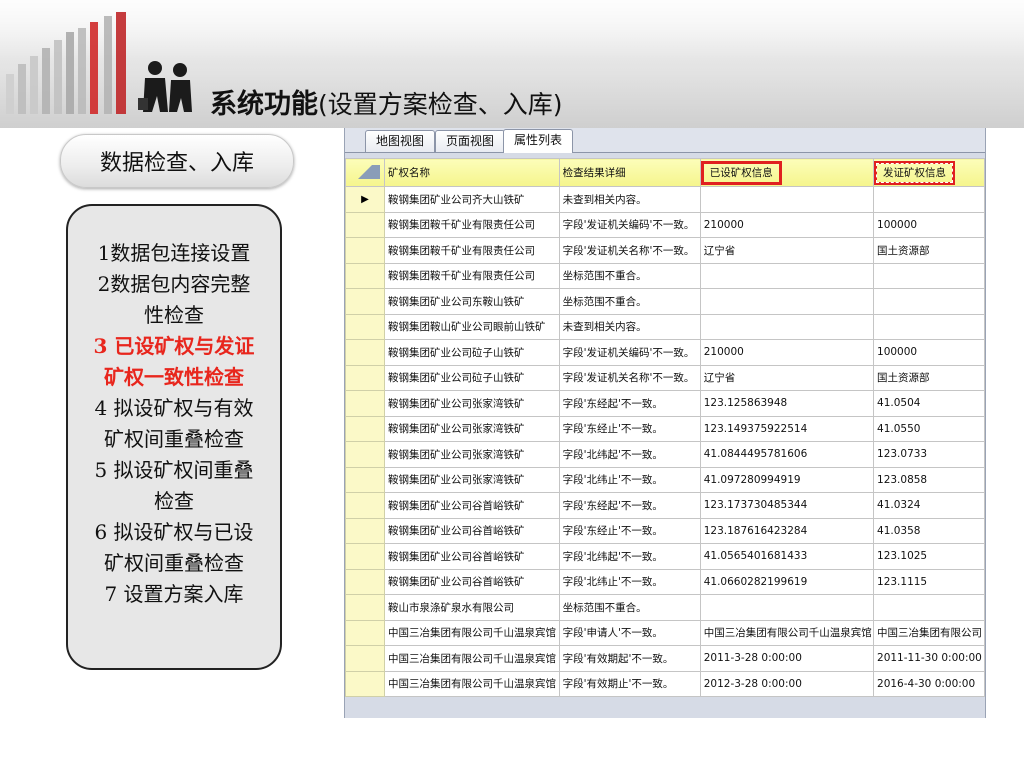 This screenshot has width=1024, height=768. Describe the element at coordinates (629, 581) in the screenshot. I see `table-cell: 字段'北纬止'不一致。` at that location.